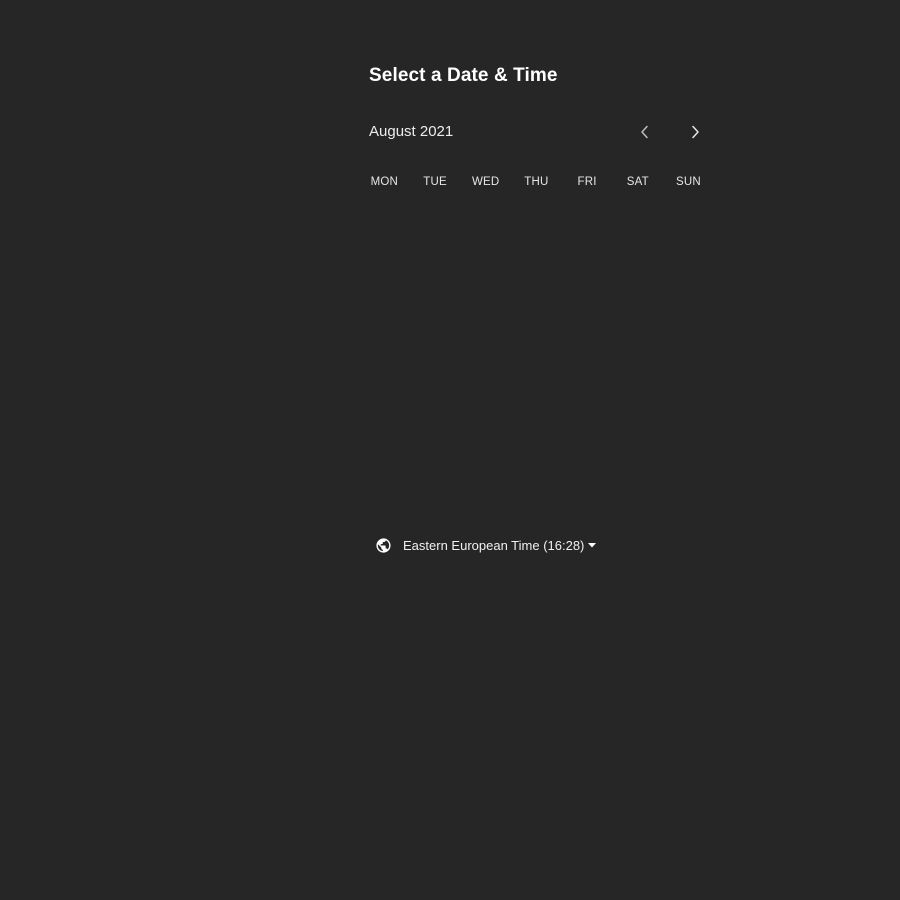 The image size is (900, 900). I want to click on weekday-header-row: MON TUE WED THU FRI SAT SUN, so click(536, 182).